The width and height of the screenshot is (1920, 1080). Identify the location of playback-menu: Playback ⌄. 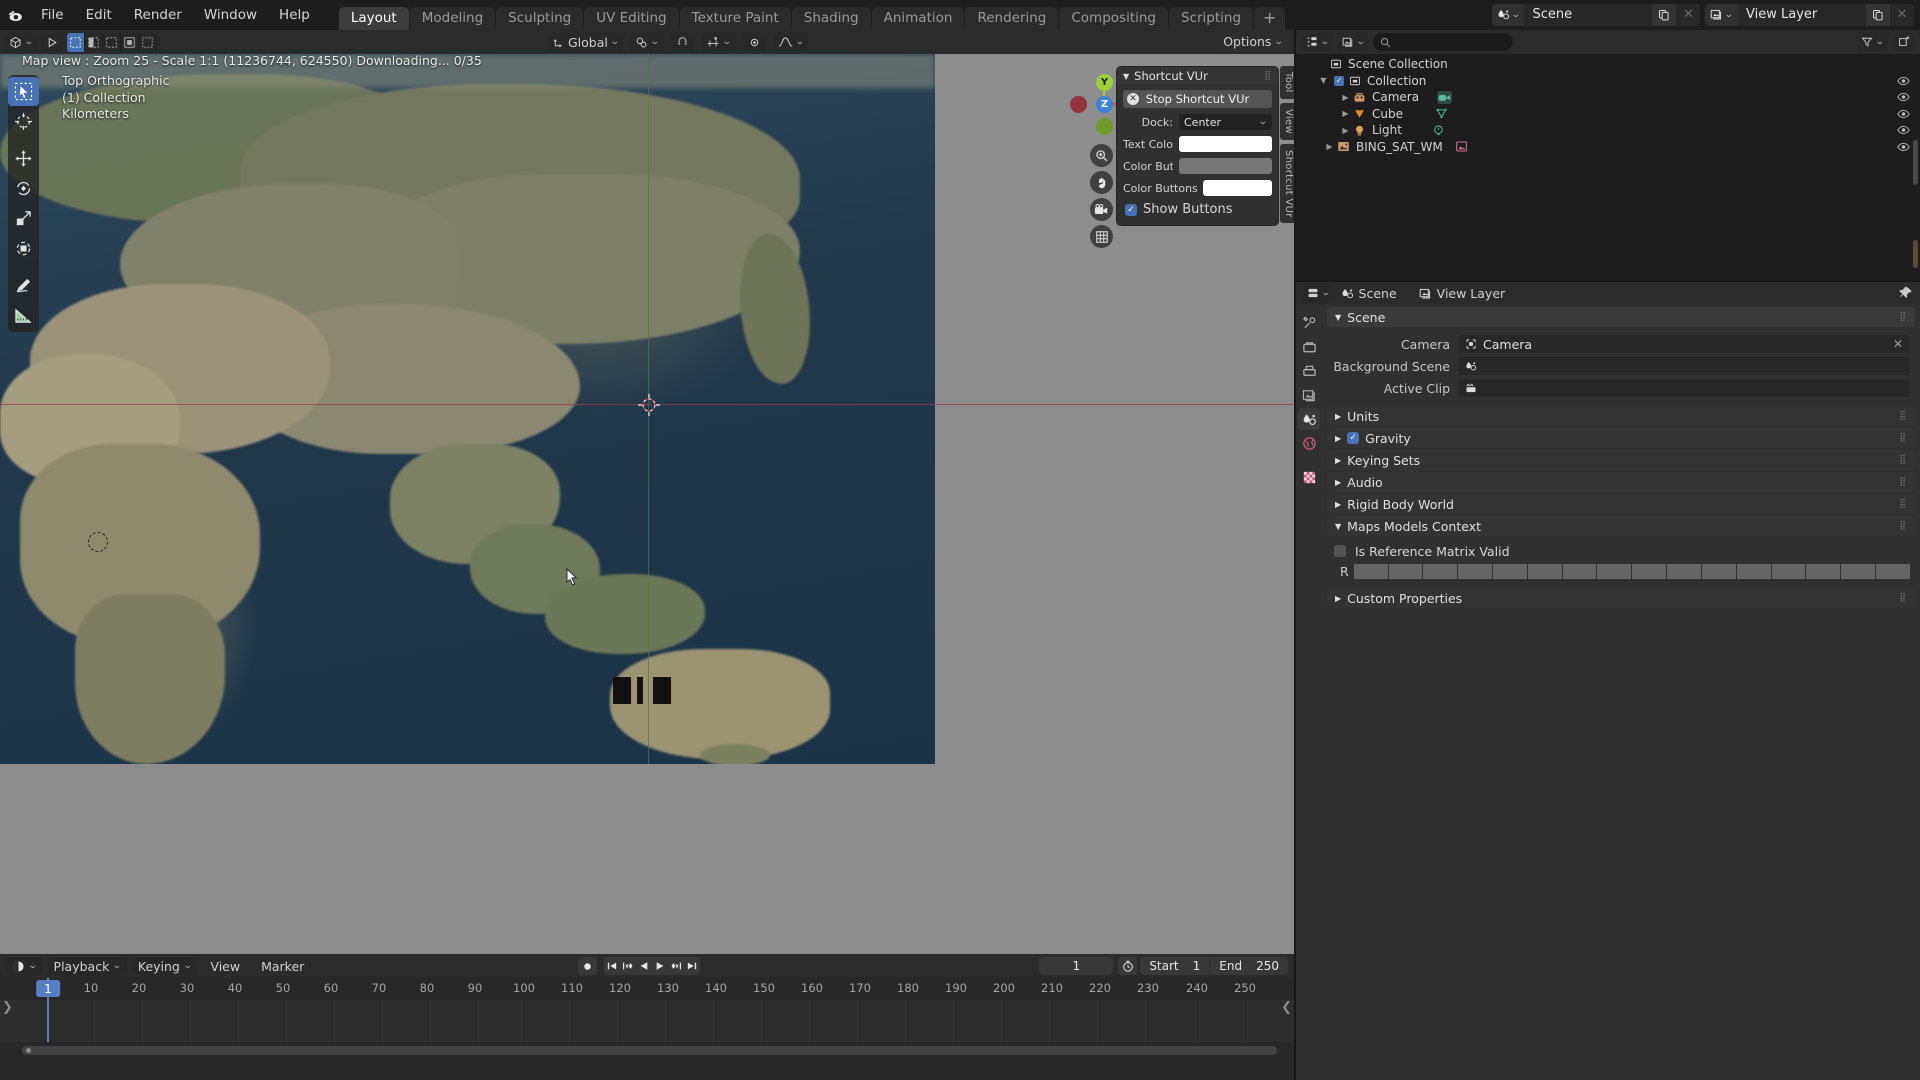
(87, 966).